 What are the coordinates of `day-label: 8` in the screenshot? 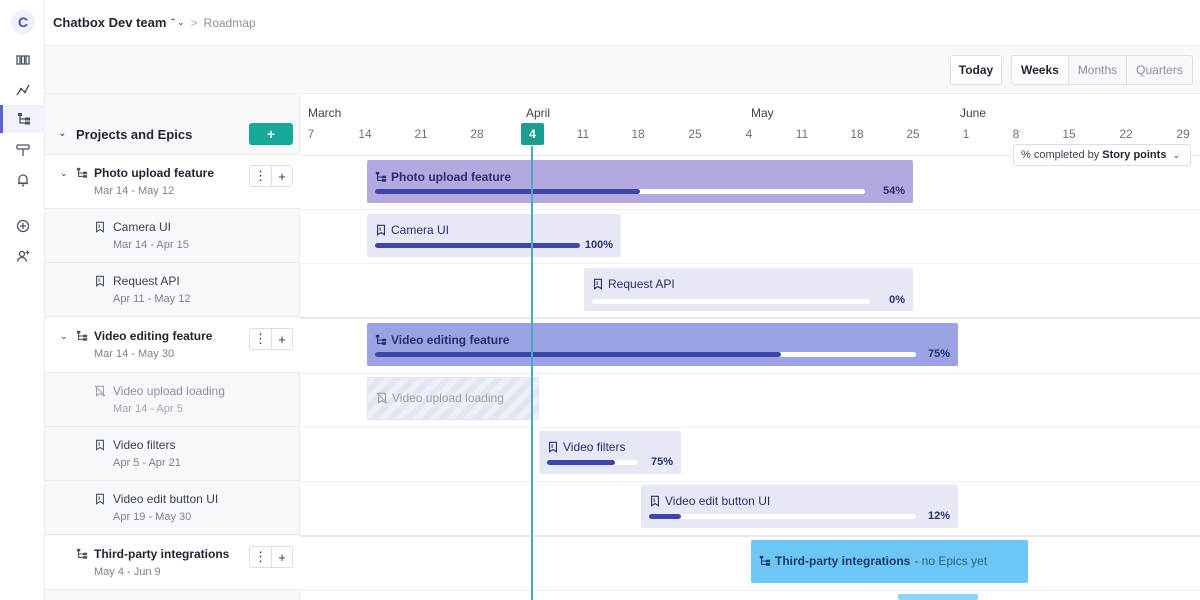 It's located at (1016, 134).